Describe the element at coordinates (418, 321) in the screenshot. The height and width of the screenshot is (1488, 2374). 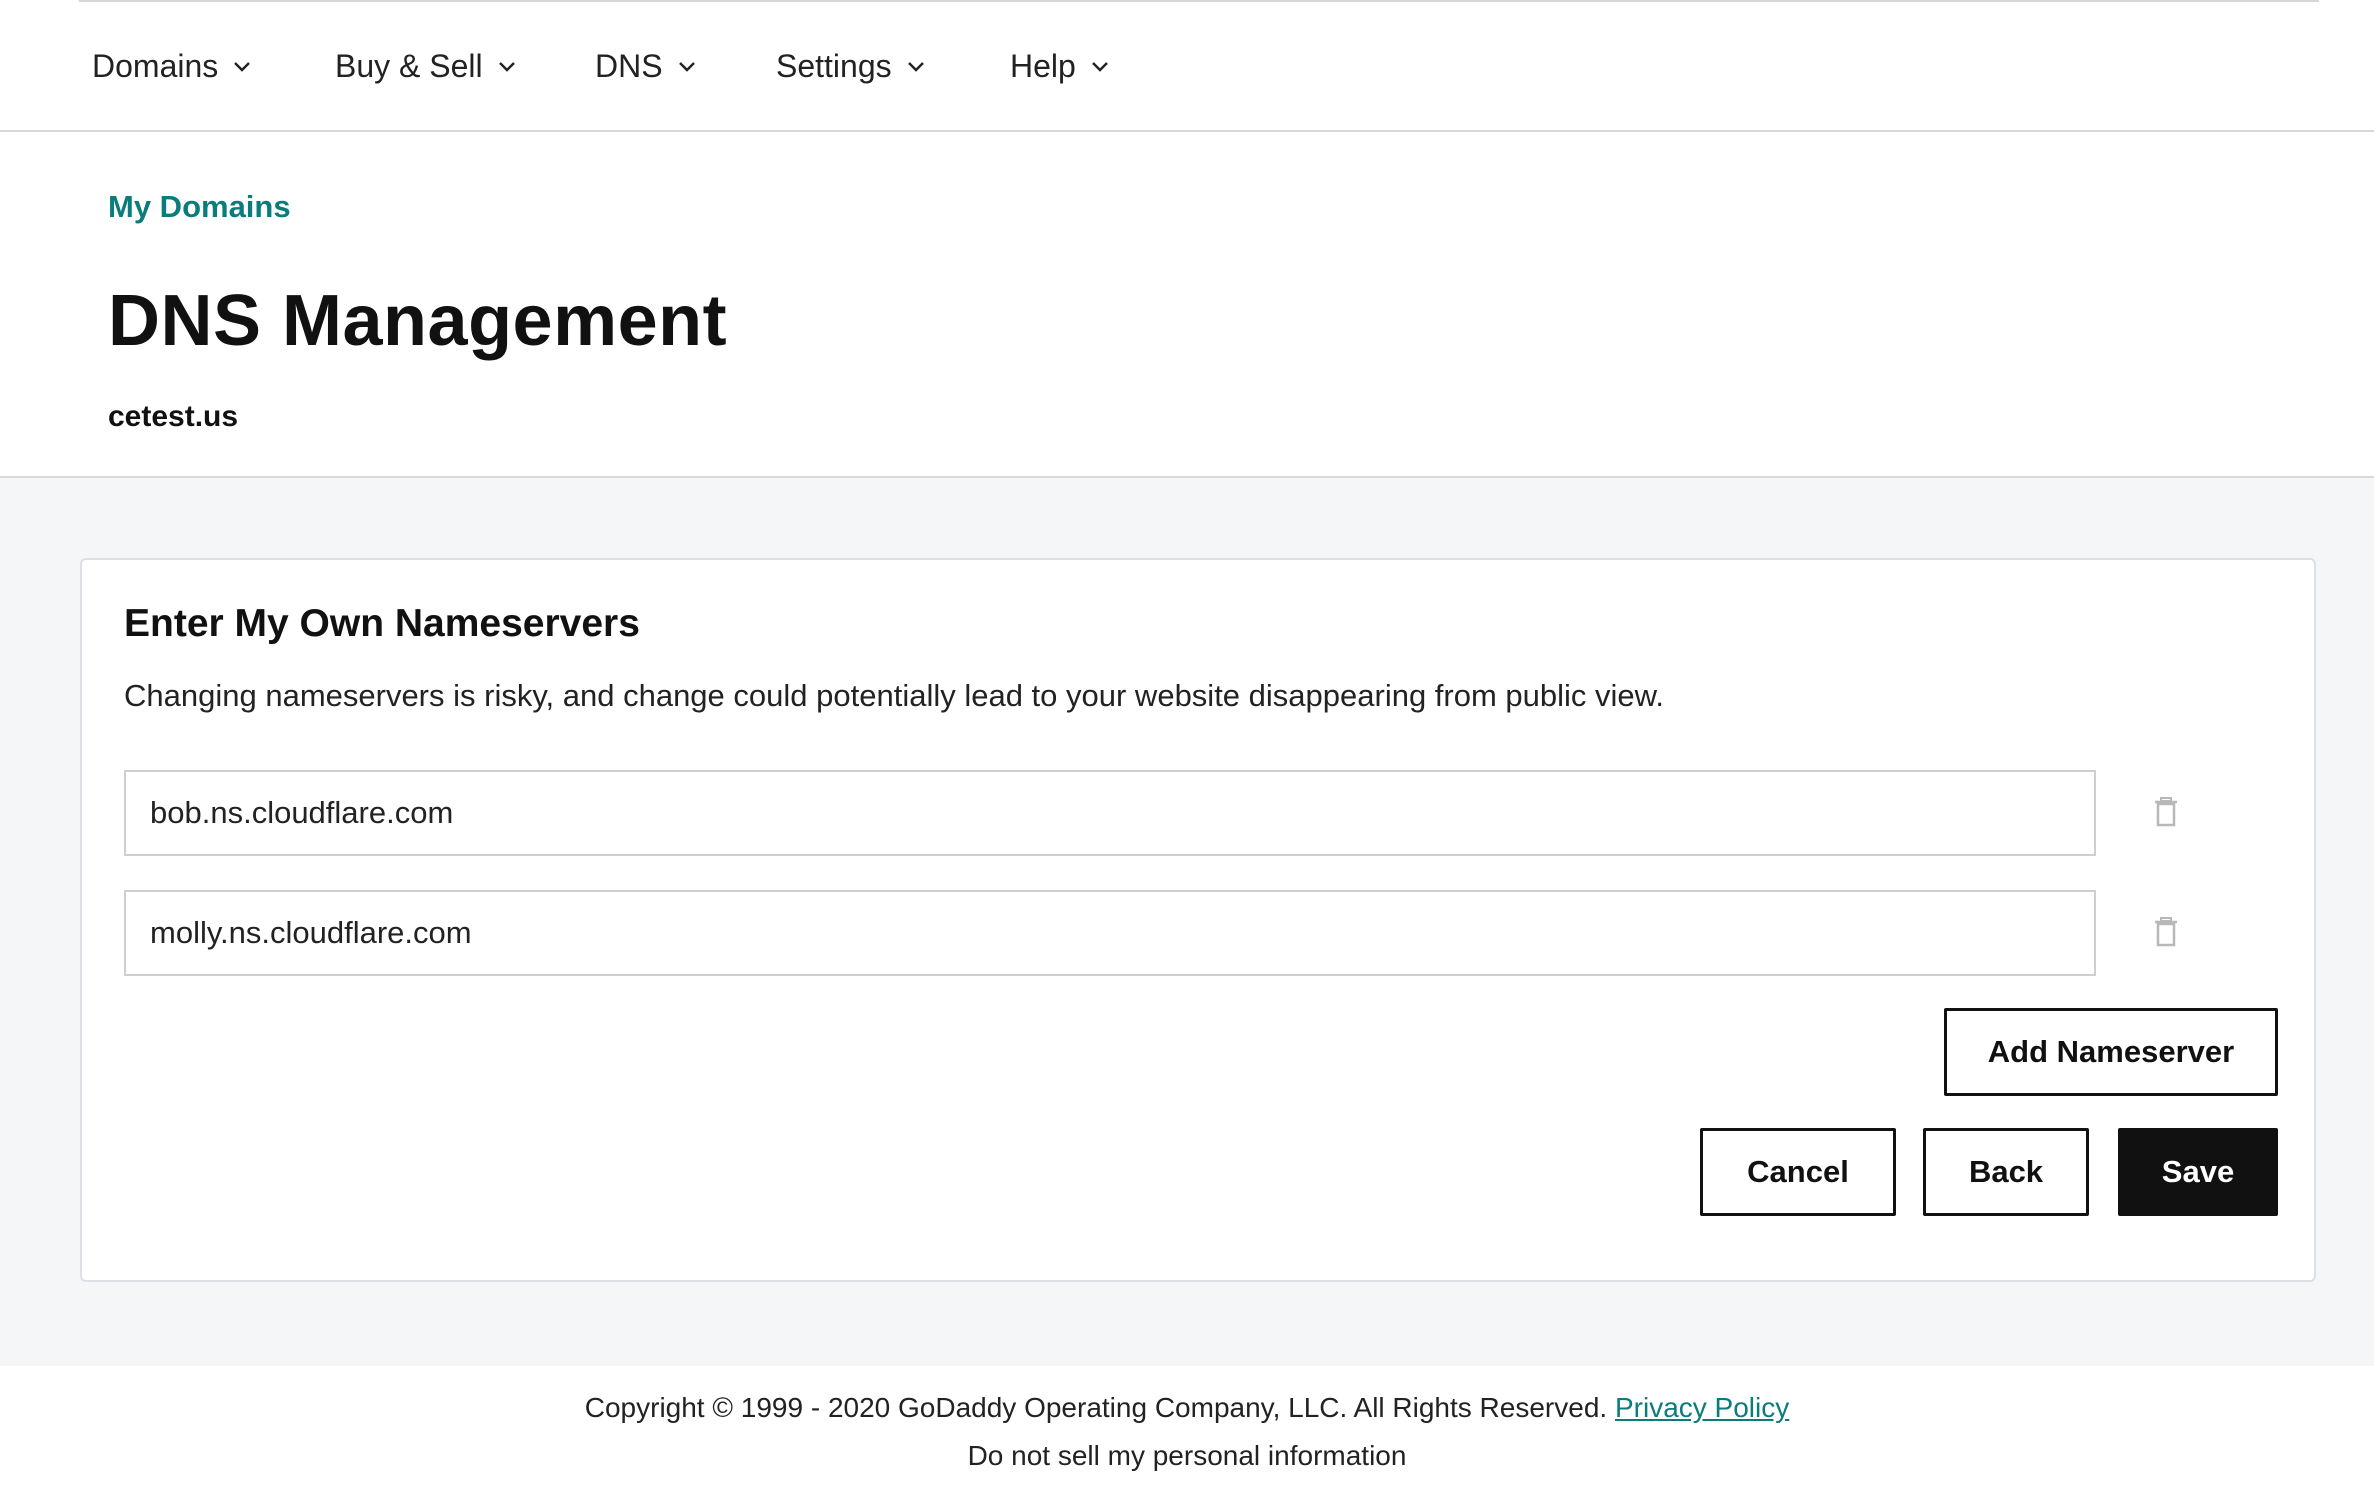
I see `page-title: DNS Management` at that location.